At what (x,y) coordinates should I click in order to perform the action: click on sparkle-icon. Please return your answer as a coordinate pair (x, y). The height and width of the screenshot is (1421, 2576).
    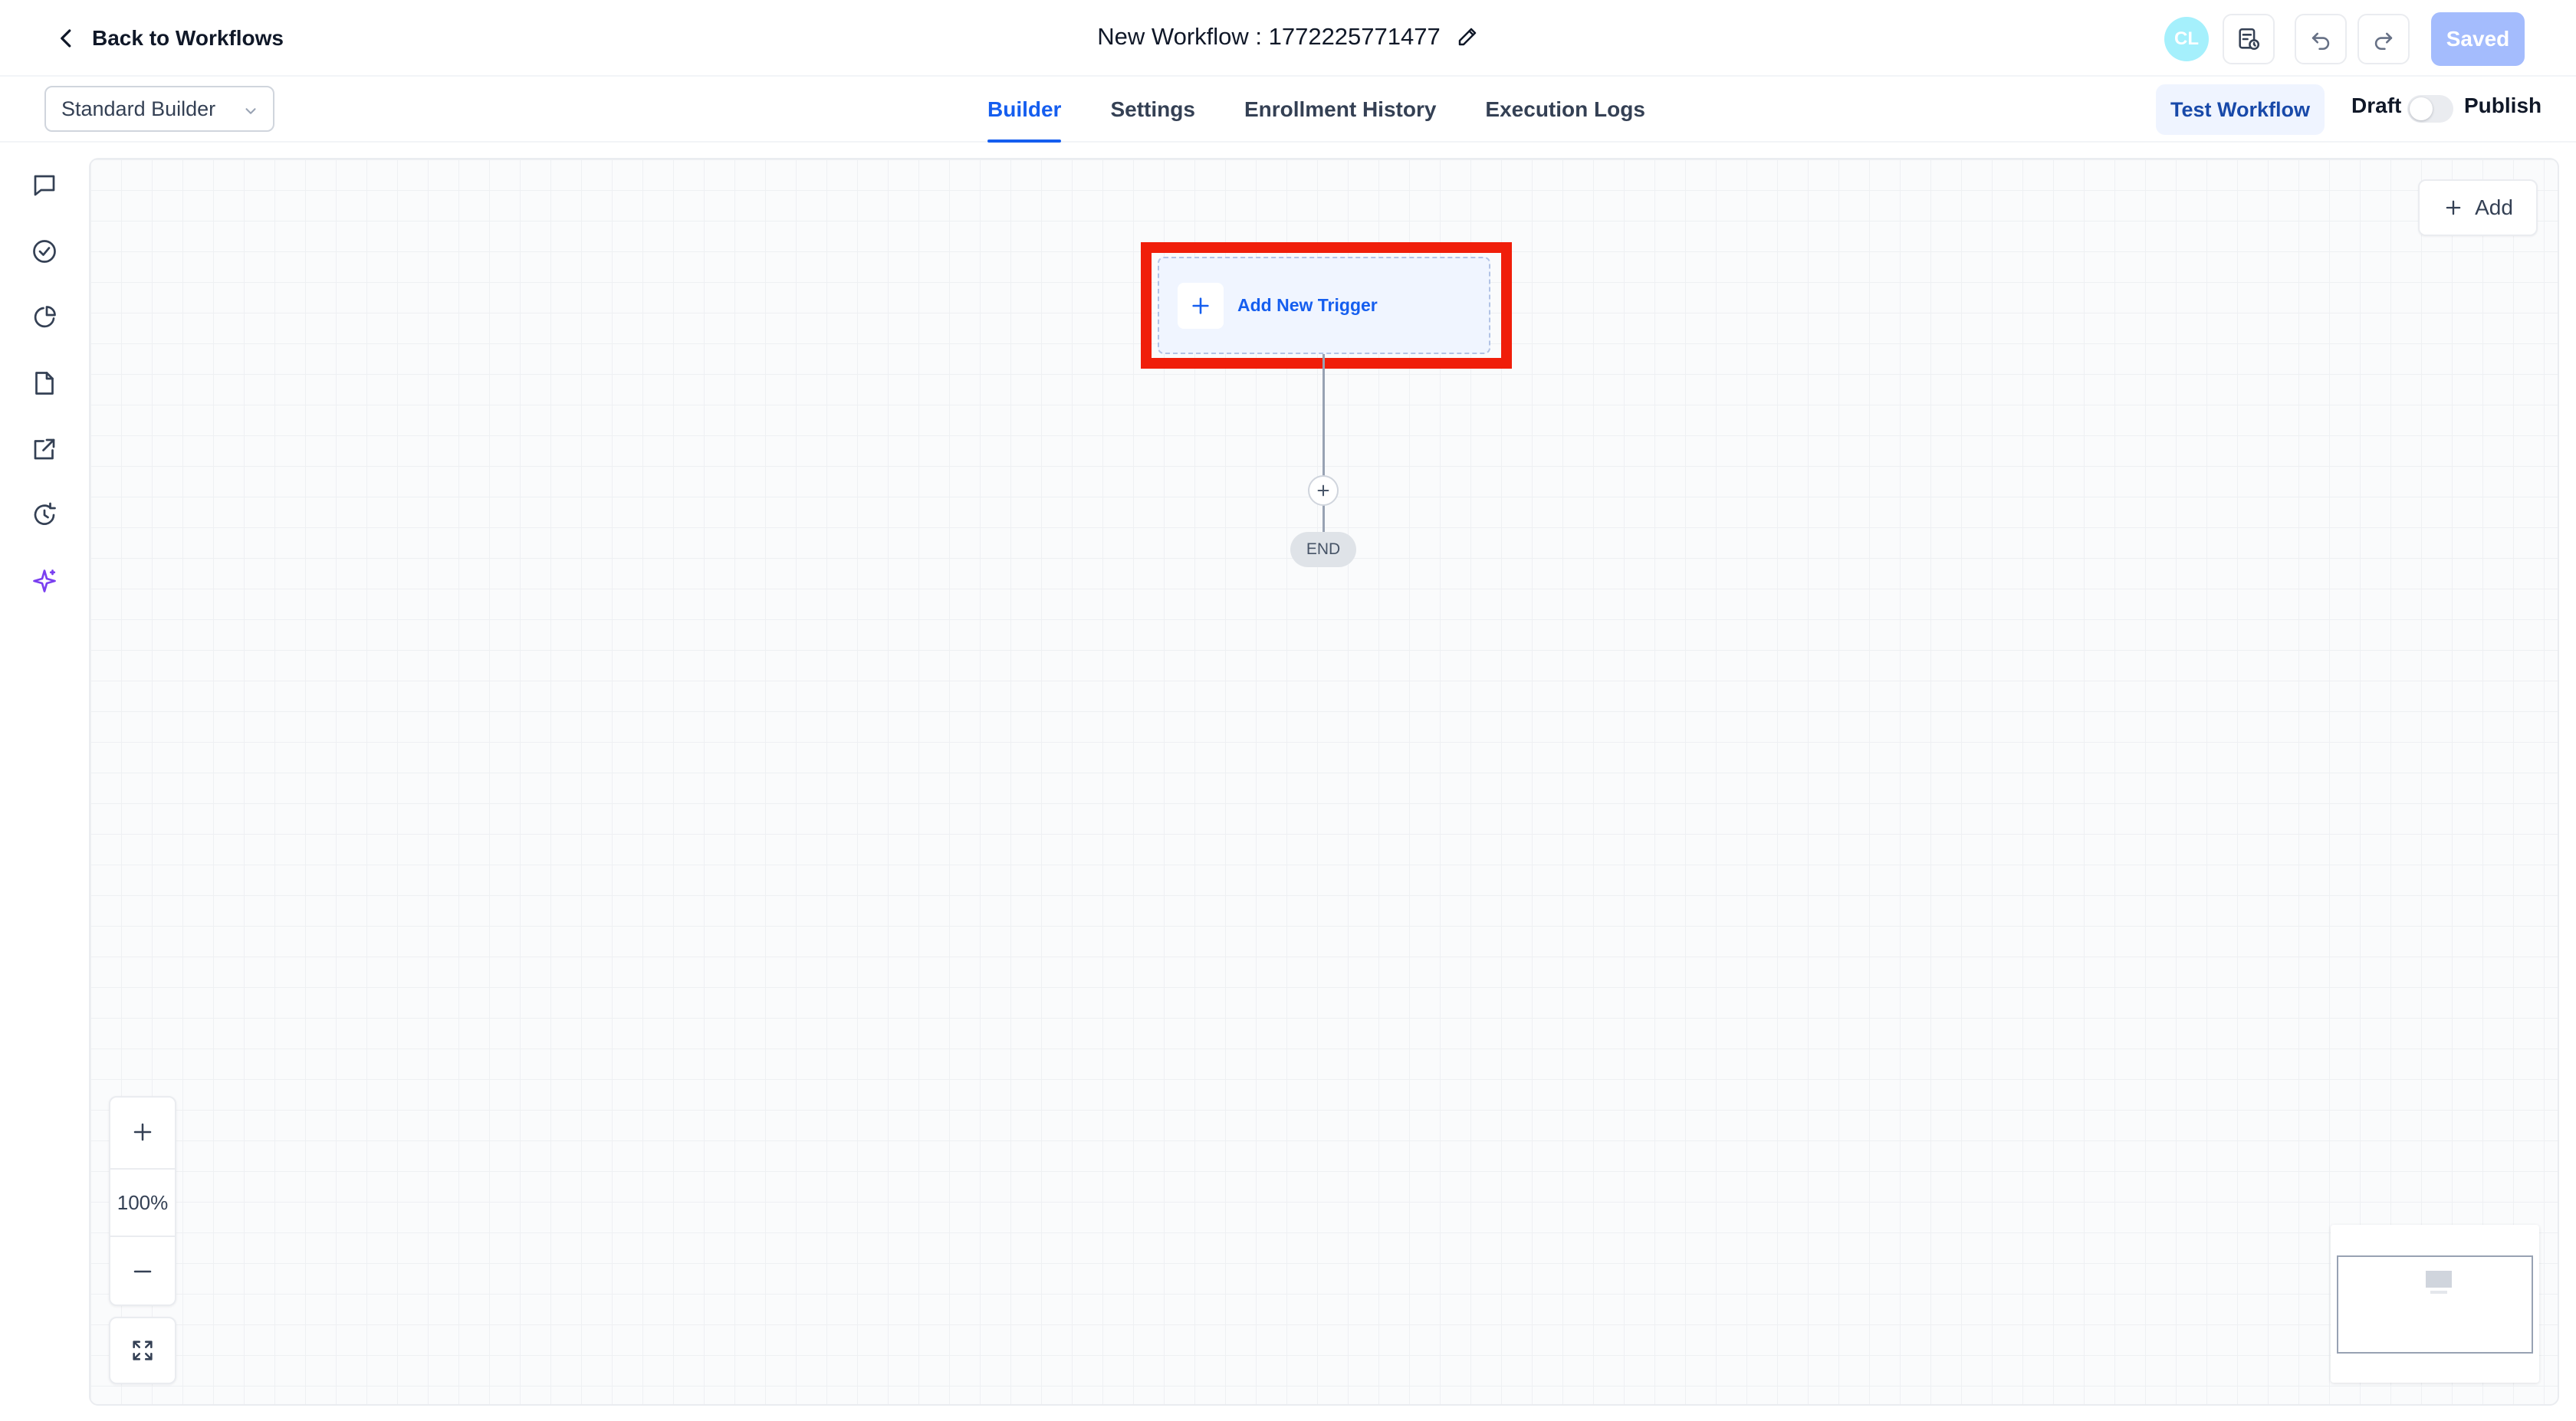
    Looking at the image, I should click on (44, 581).